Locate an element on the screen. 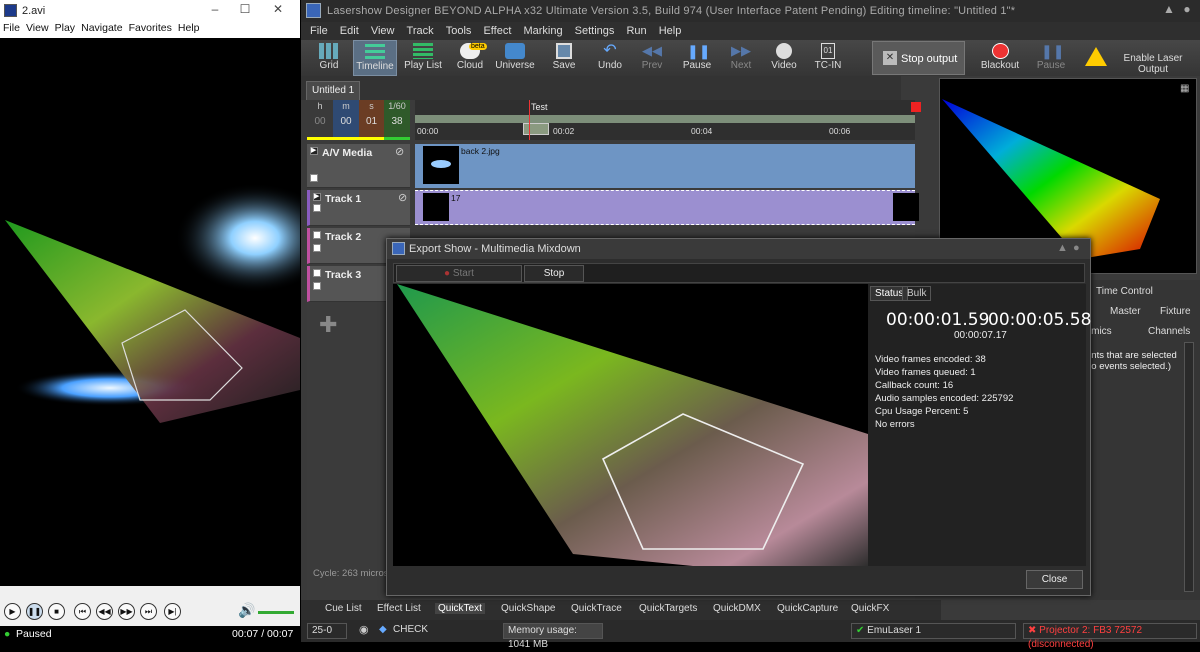  menu-run: Run is located at coordinates (636, 31).